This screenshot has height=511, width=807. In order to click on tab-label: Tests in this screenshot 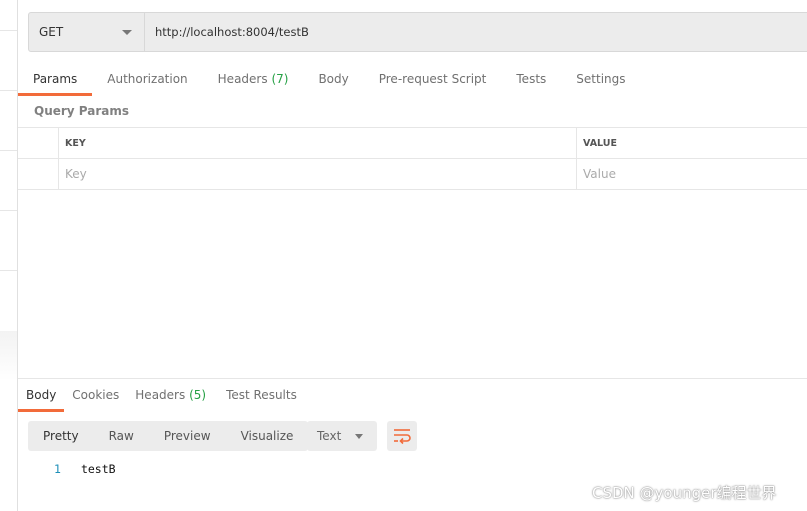, I will do `click(531, 79)`.